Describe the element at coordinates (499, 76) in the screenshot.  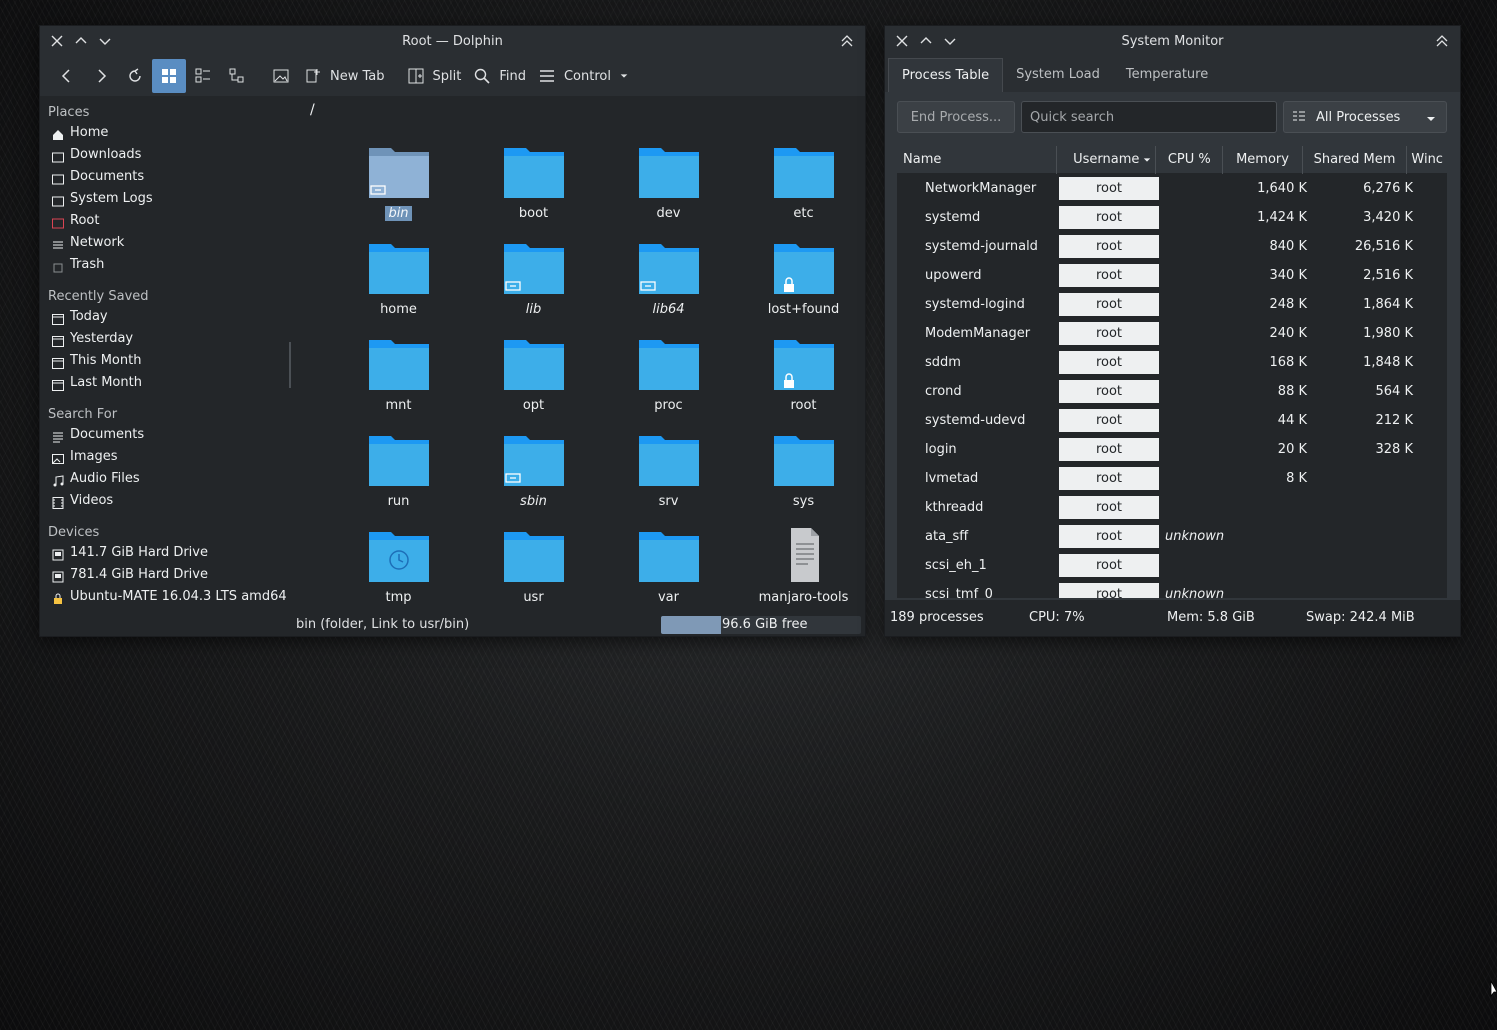
I see `find-button: Find` at that location.